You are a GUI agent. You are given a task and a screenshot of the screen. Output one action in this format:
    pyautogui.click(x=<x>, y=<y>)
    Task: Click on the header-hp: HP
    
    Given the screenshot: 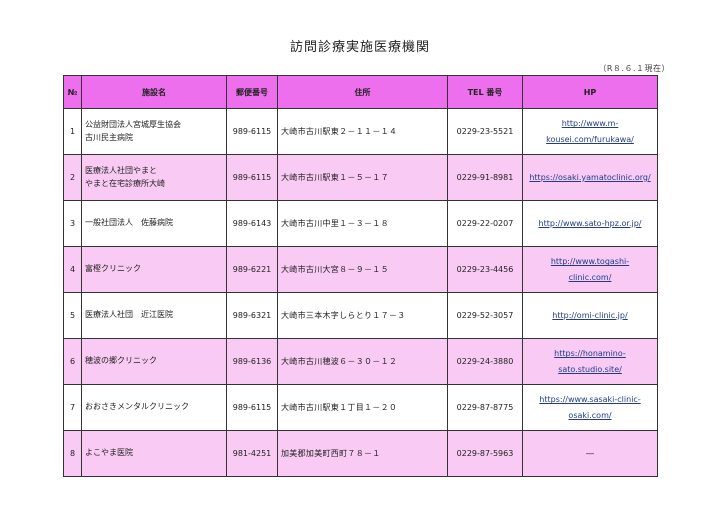 What is the action you would take?
    pyautogui.click(x=590, y=92)
    